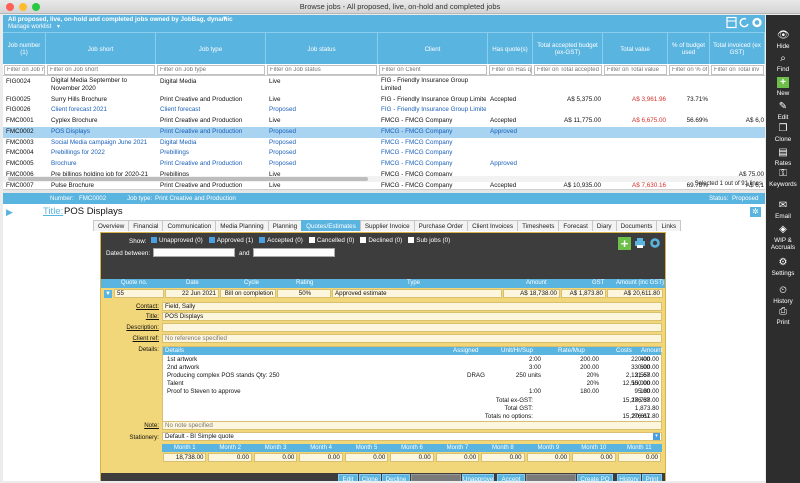 The height and width of the screenshot is (483, 800). What do you see at coordinates (9, 212) in the screenshot?
I see `expand-icon: ▶` at bounding box center [9, 212].